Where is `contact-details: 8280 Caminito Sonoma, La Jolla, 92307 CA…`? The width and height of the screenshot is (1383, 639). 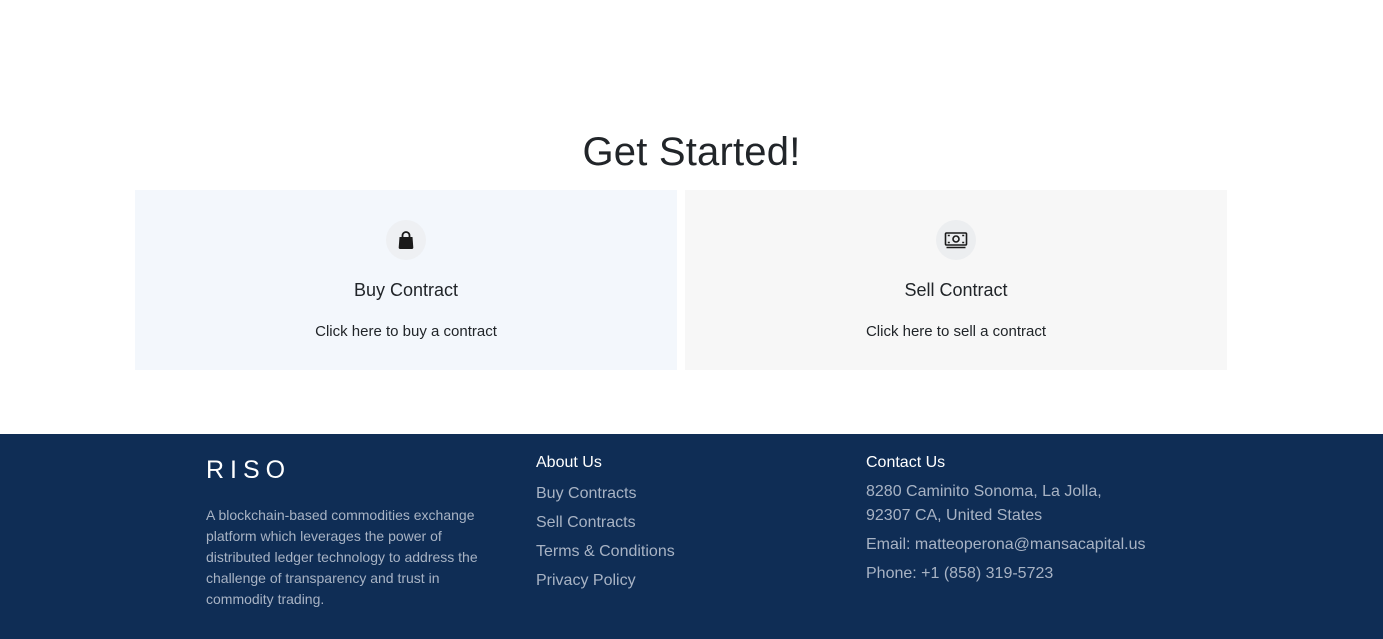 contact-details: 8280 Caminito Sonoma, La Jolla, 92307 CA… is located at coordinates (1031, 533).